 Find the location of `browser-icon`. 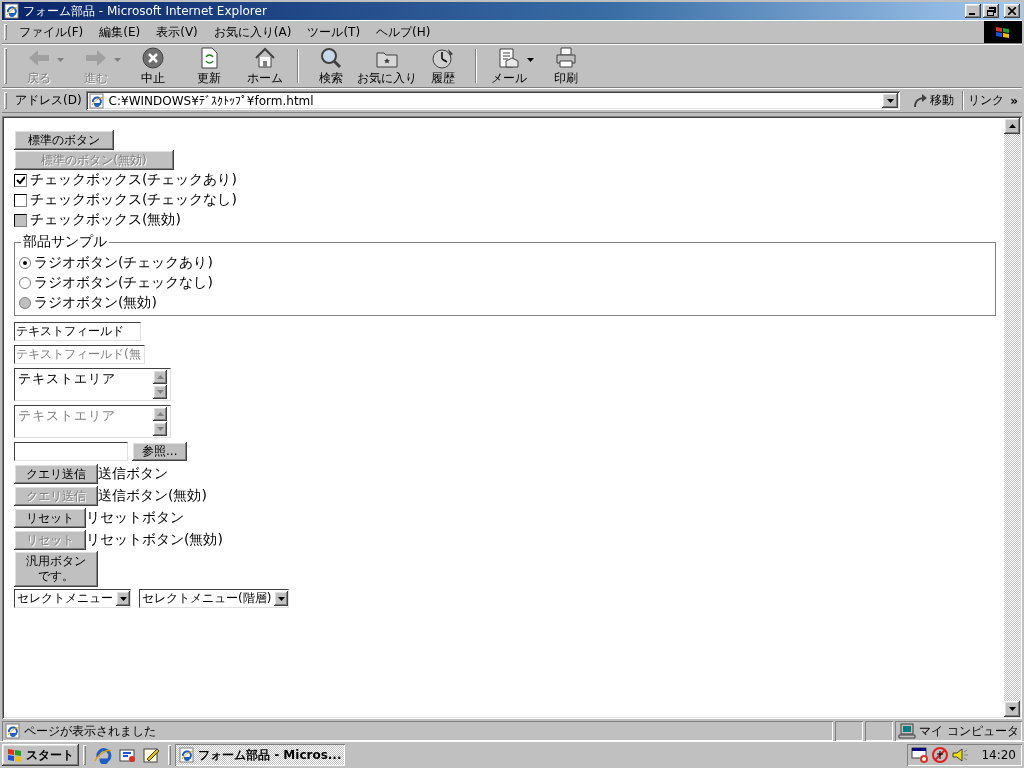

browser-icon is located at coordinates (103, 755).